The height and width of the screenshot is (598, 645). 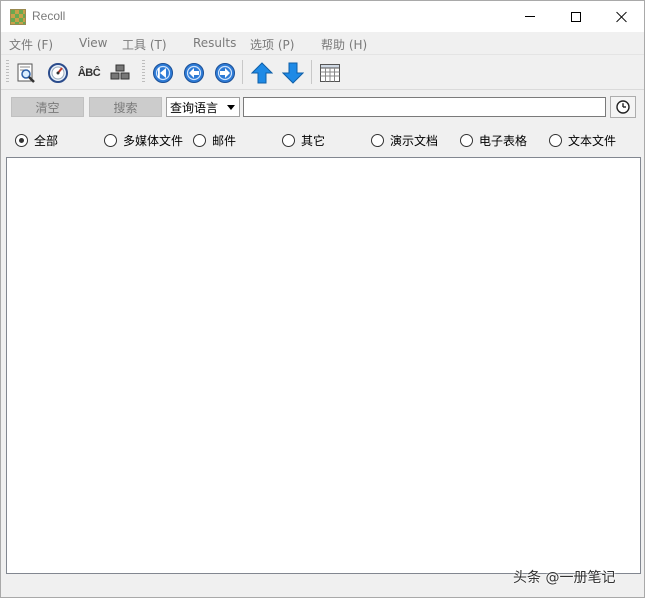 I want to click on maximize-button, so click(x=576, y=16).